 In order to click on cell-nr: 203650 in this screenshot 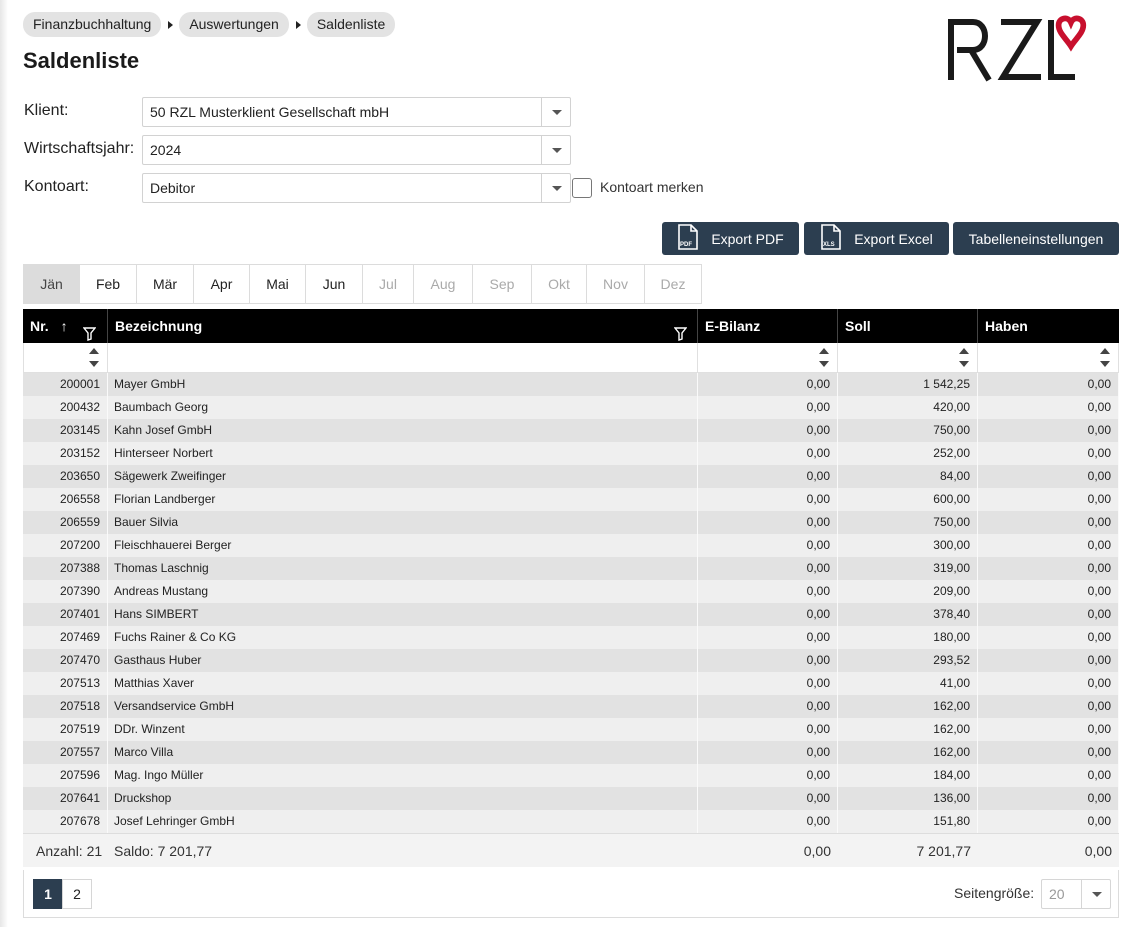, I will do `click(65, 476)`.